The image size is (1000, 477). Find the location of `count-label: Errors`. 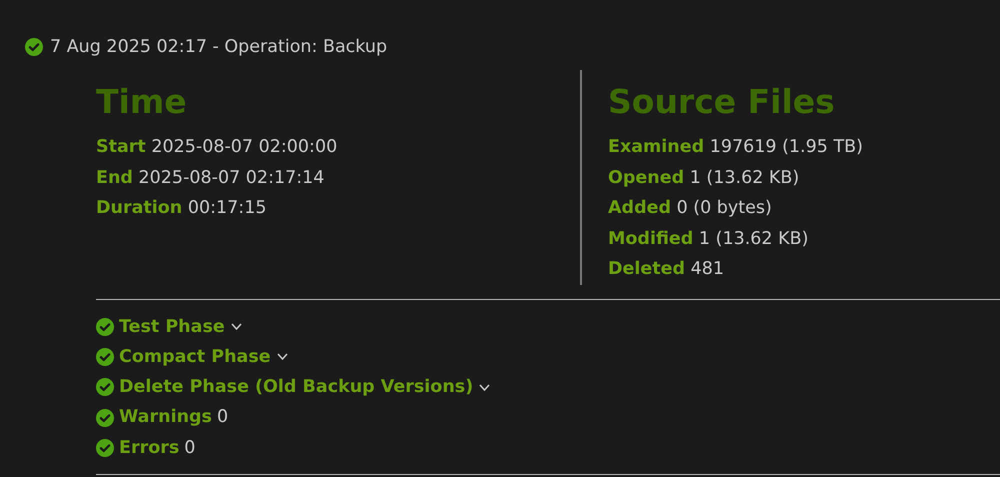

count-label: Errors is located at coordinates (149, 448).